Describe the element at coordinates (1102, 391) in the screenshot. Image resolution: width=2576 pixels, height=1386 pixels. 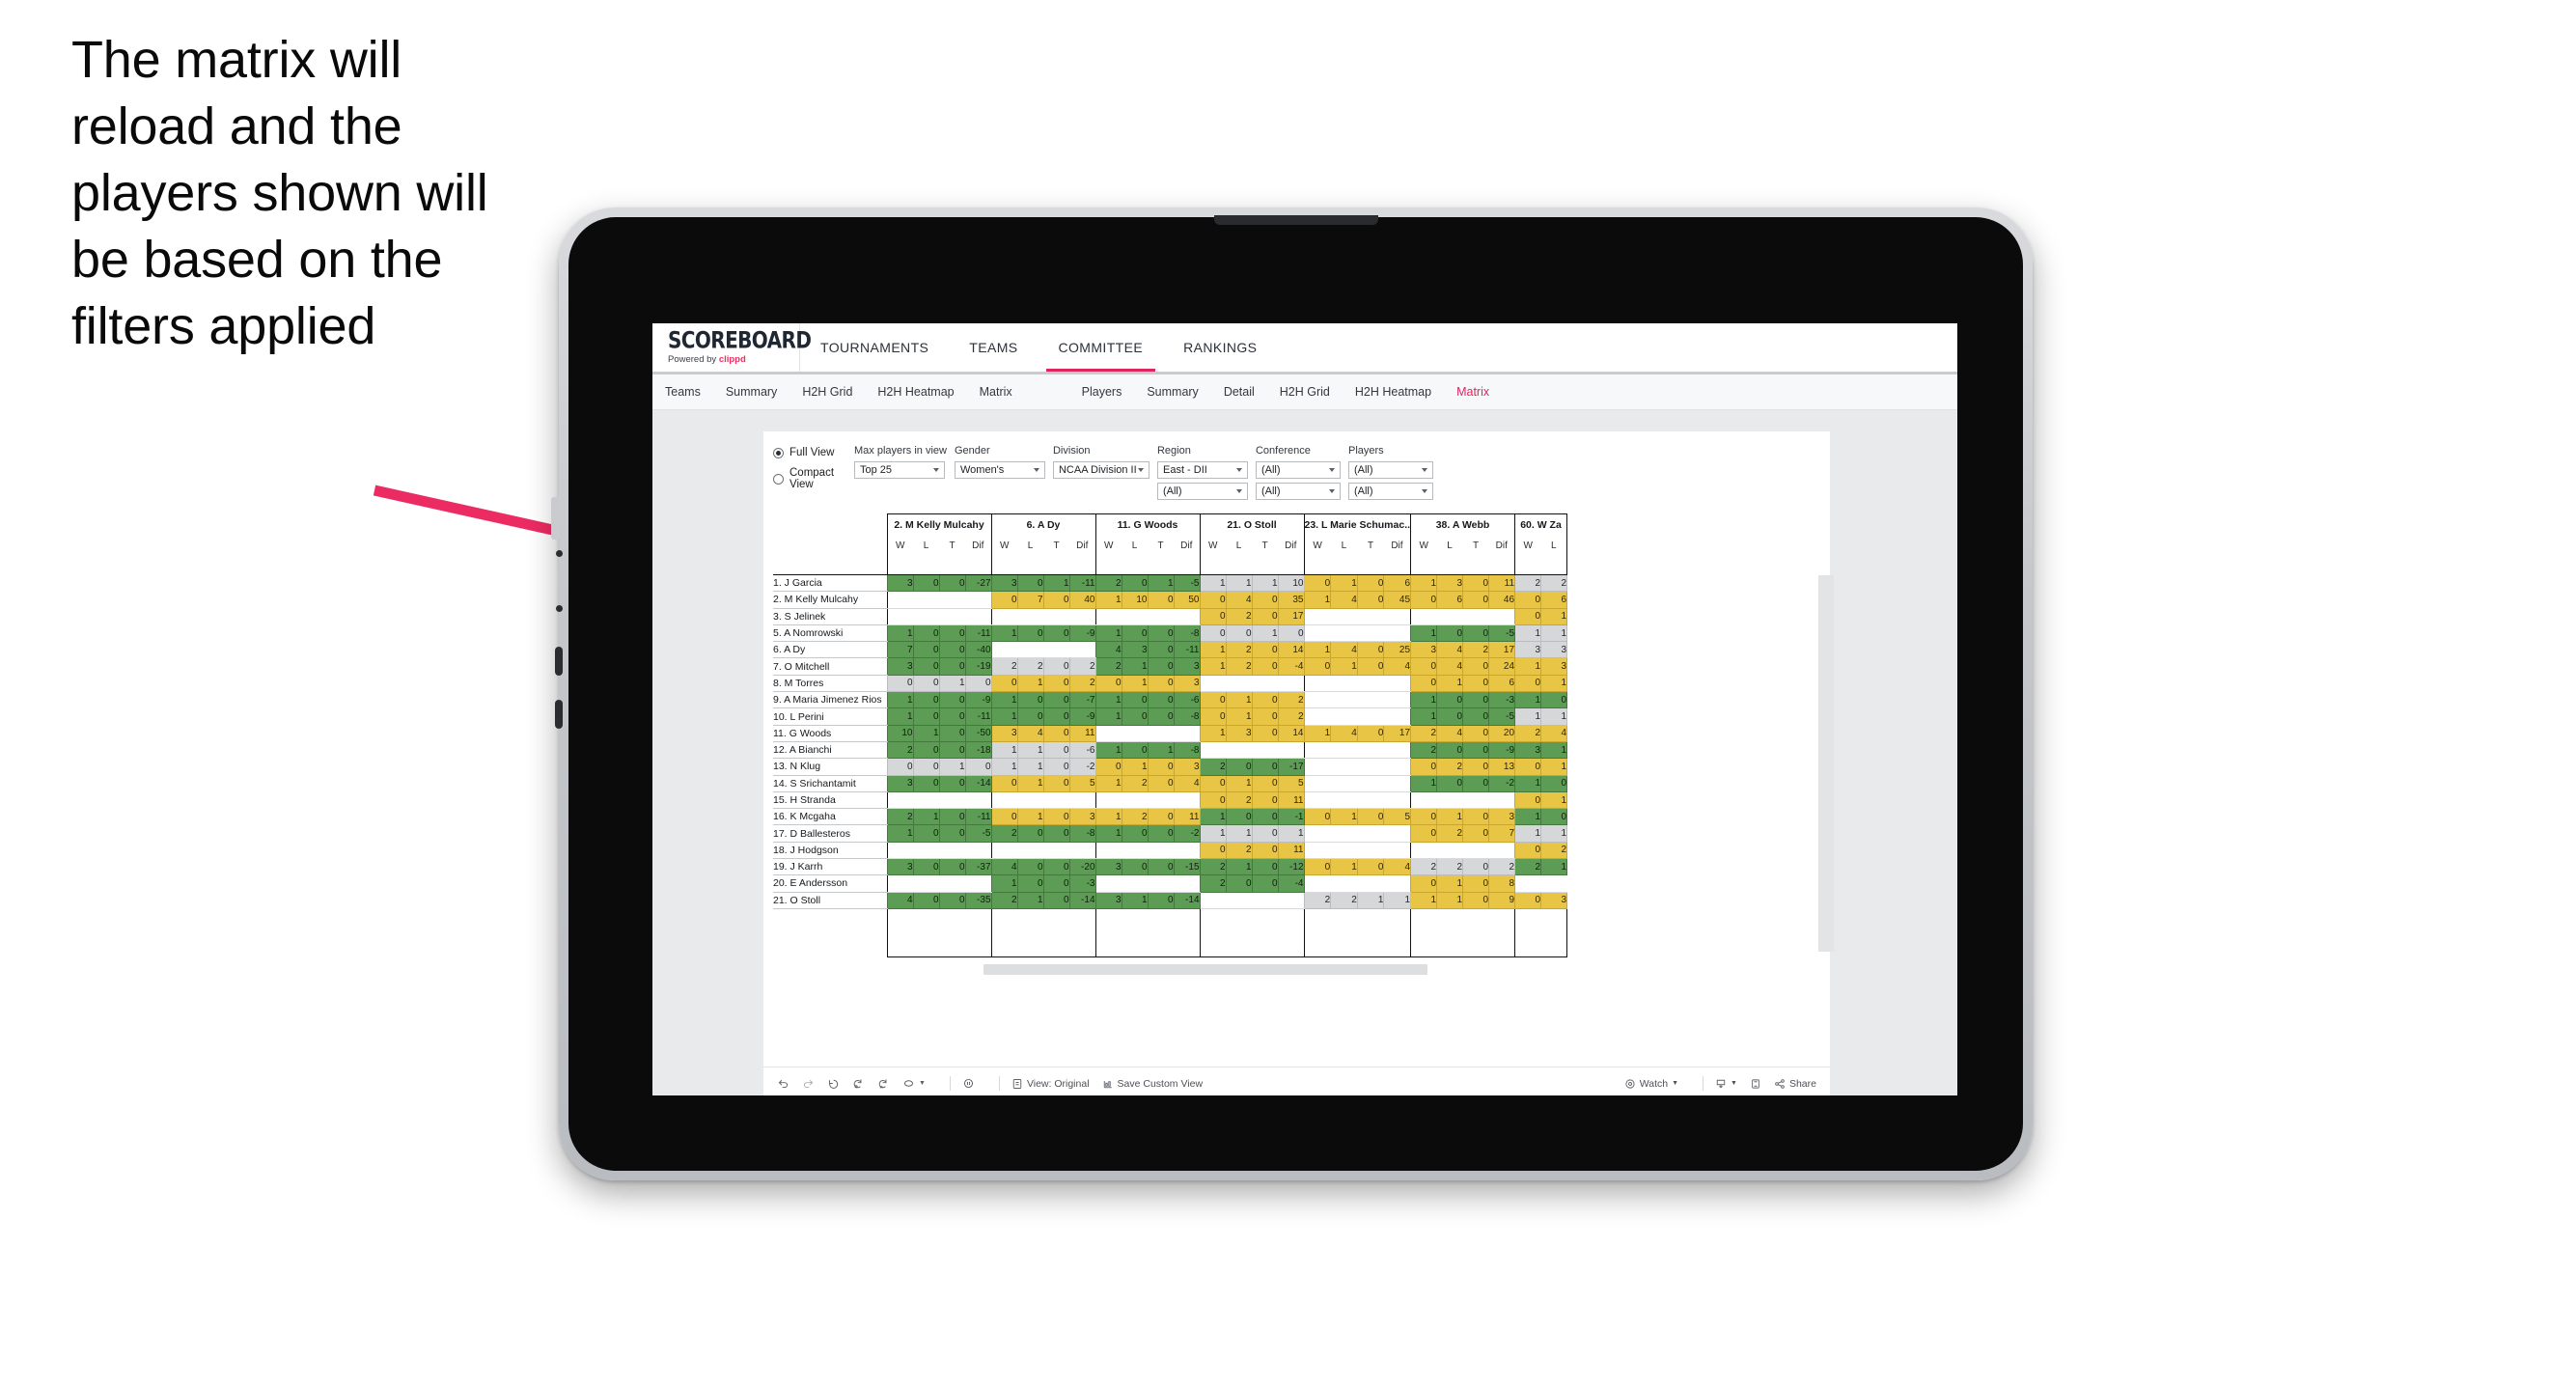
I see `subnav-players: Players` at that location.